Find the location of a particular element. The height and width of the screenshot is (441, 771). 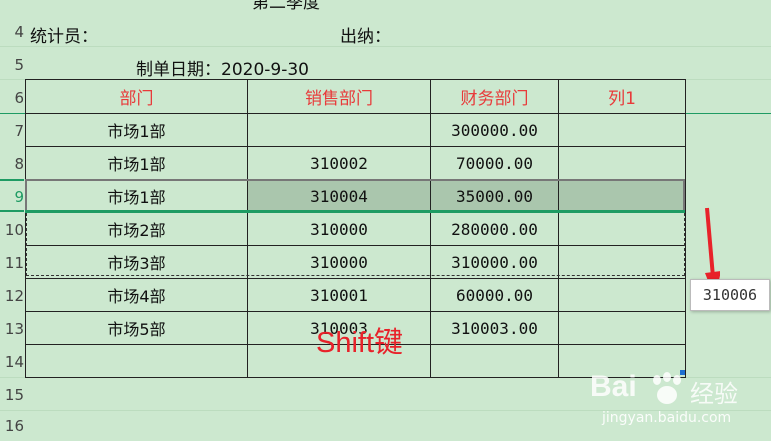

cell-finance: 280000.00 is located at coordinates (494, 229).